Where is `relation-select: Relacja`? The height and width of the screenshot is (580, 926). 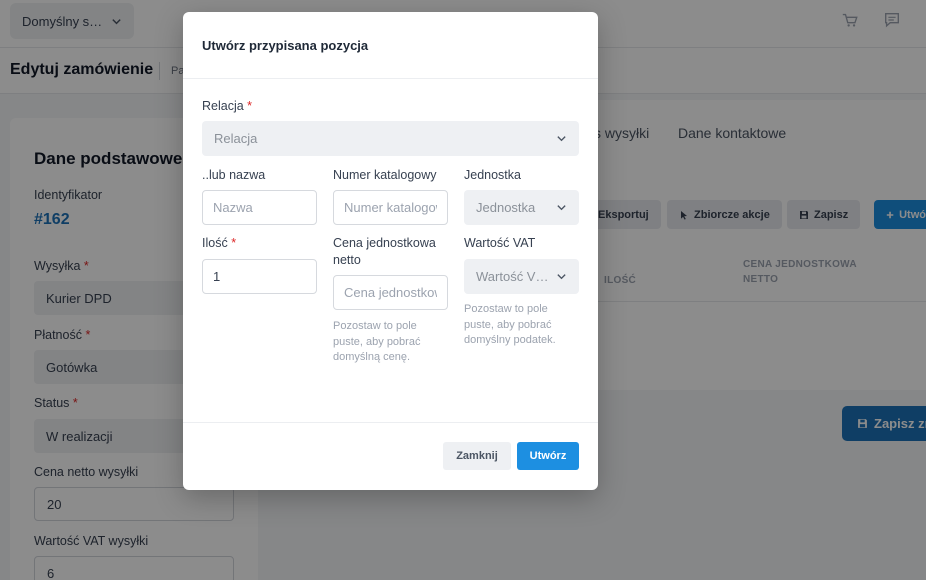 relation-select: Relacja is located at coordinates (390, 138).